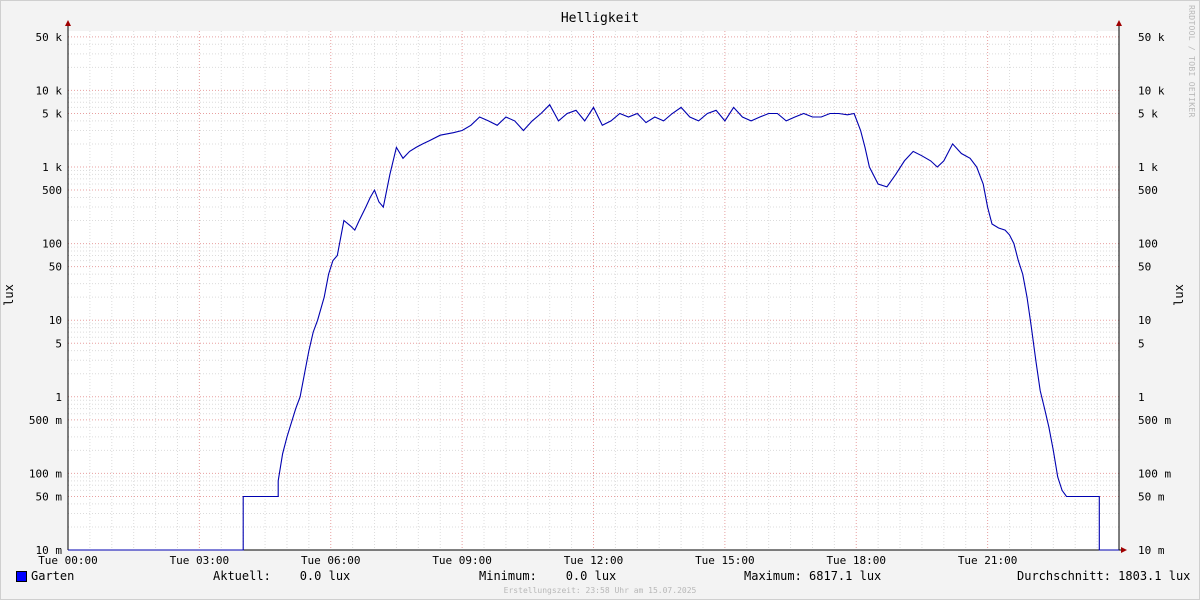  I want to click on y-tick-label-right: 1, so click(1141, 397).